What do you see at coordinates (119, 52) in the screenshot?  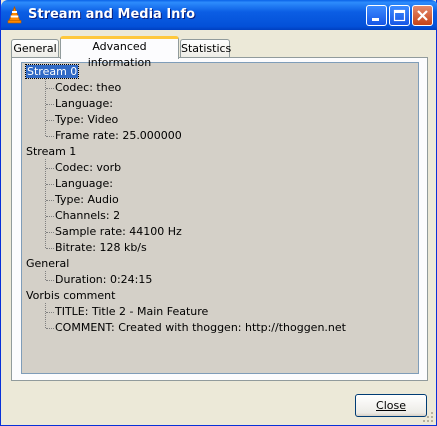 I see `tab-advanced-information: Advanced information` at bounding box center [119, 52].